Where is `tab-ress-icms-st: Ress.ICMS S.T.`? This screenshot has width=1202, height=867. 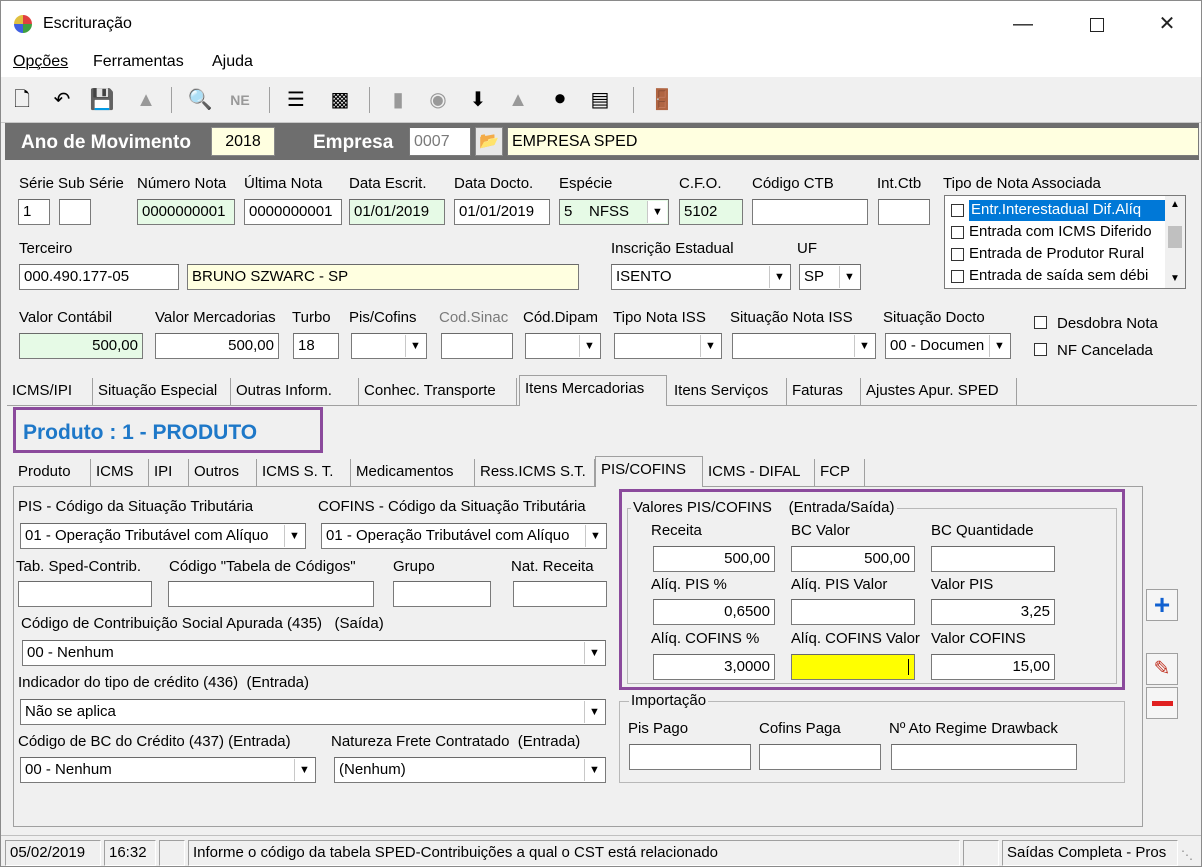
tab-ress-icms-st: Ress.ICMS S.T. is located at coordinates (535, 473).